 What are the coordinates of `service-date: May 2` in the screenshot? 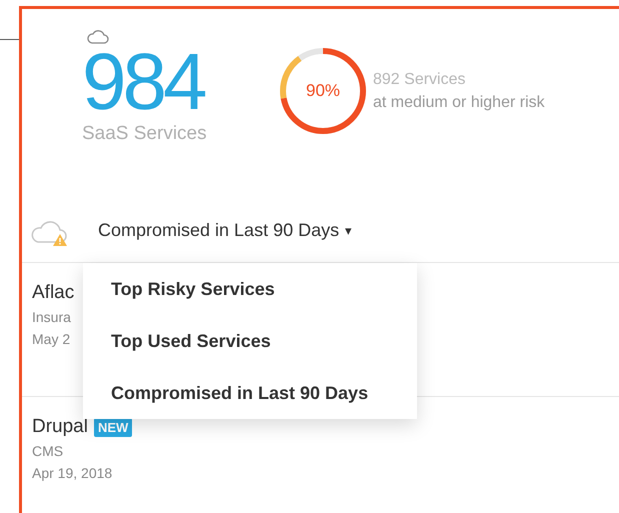 It's located at (51, 339).